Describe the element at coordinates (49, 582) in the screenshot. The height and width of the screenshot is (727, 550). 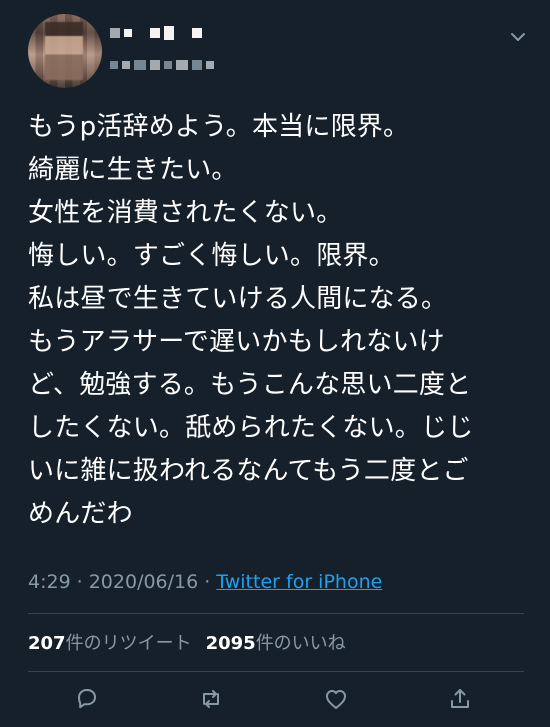
I see `tweet-time: 4:29` at that location.